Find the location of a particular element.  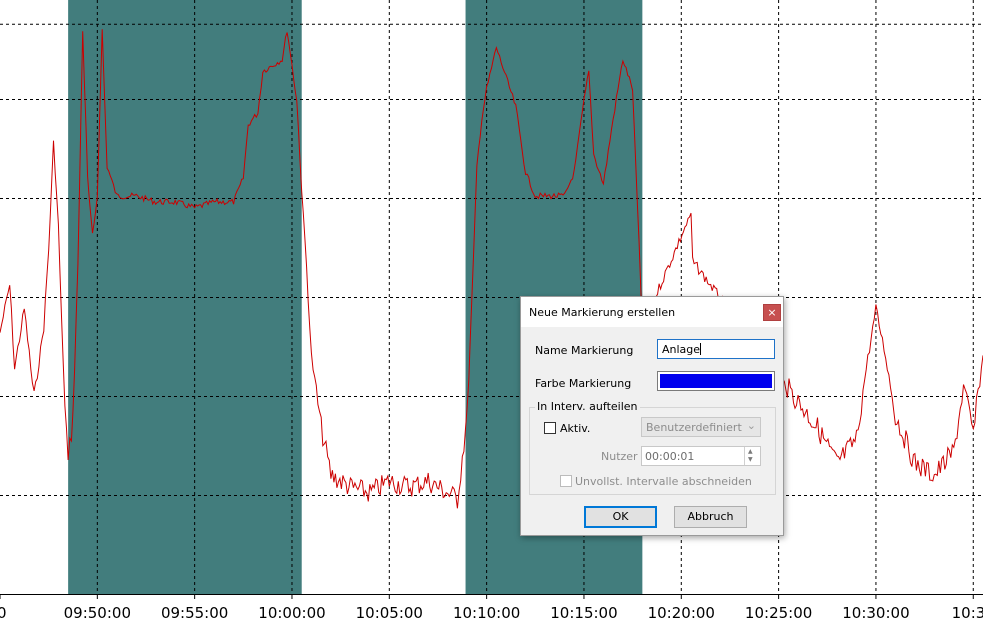

x-tick-label: 10:25:00 is located at coordinates (778, 613).